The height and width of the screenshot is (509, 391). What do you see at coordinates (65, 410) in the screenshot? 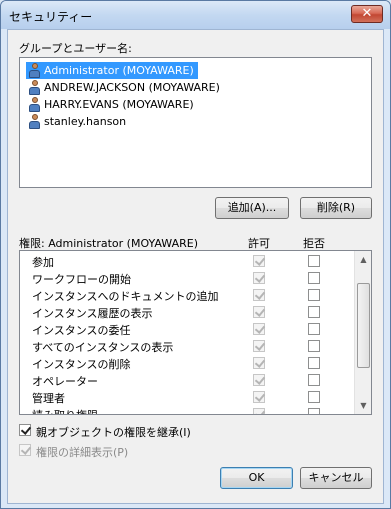
I see `permission-name: 読み取り権限` at bounding box center [65, 410].